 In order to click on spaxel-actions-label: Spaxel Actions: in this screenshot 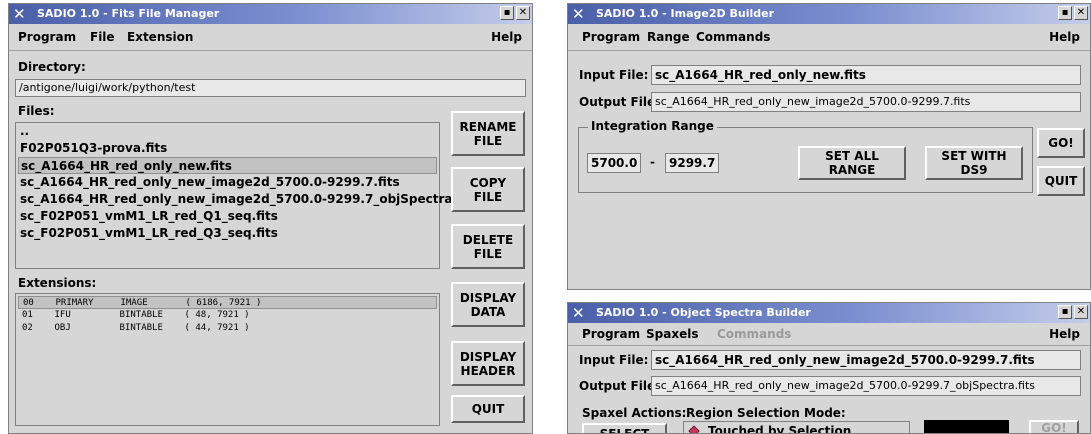, I will do `click(634, 413)`.